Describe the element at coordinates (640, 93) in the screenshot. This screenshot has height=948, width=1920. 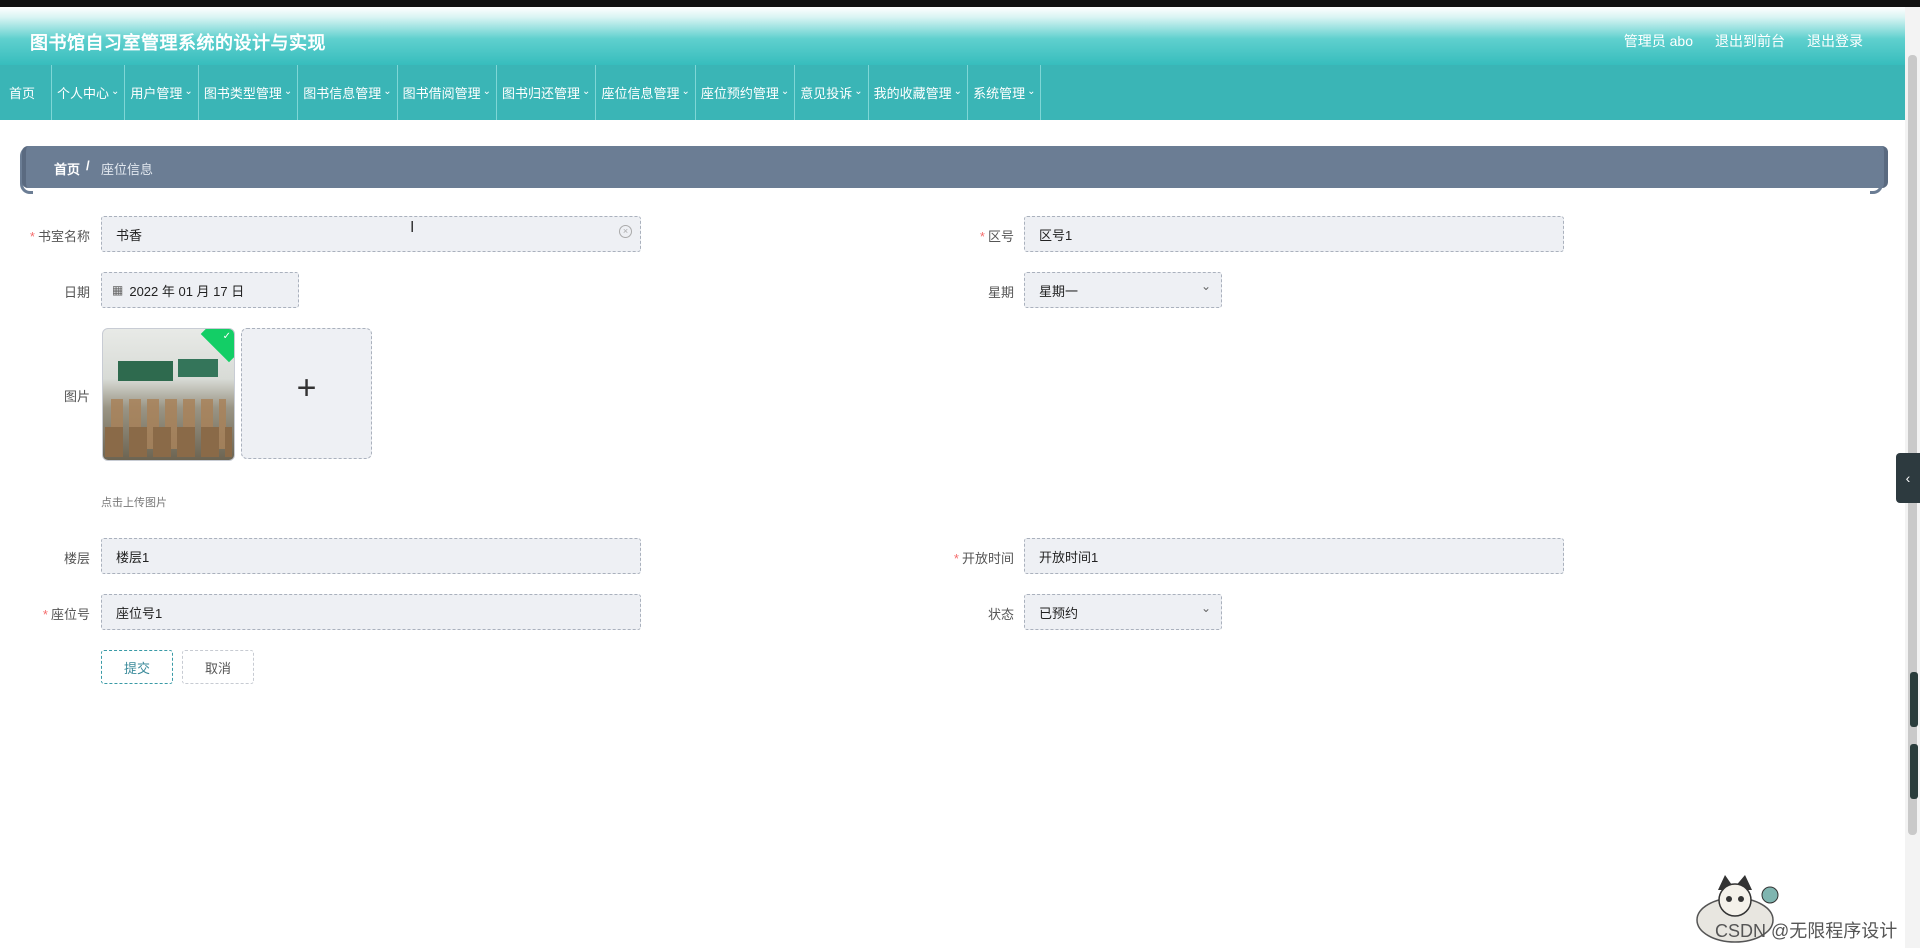
I see `nav-label: 座位信息管理` at that location.